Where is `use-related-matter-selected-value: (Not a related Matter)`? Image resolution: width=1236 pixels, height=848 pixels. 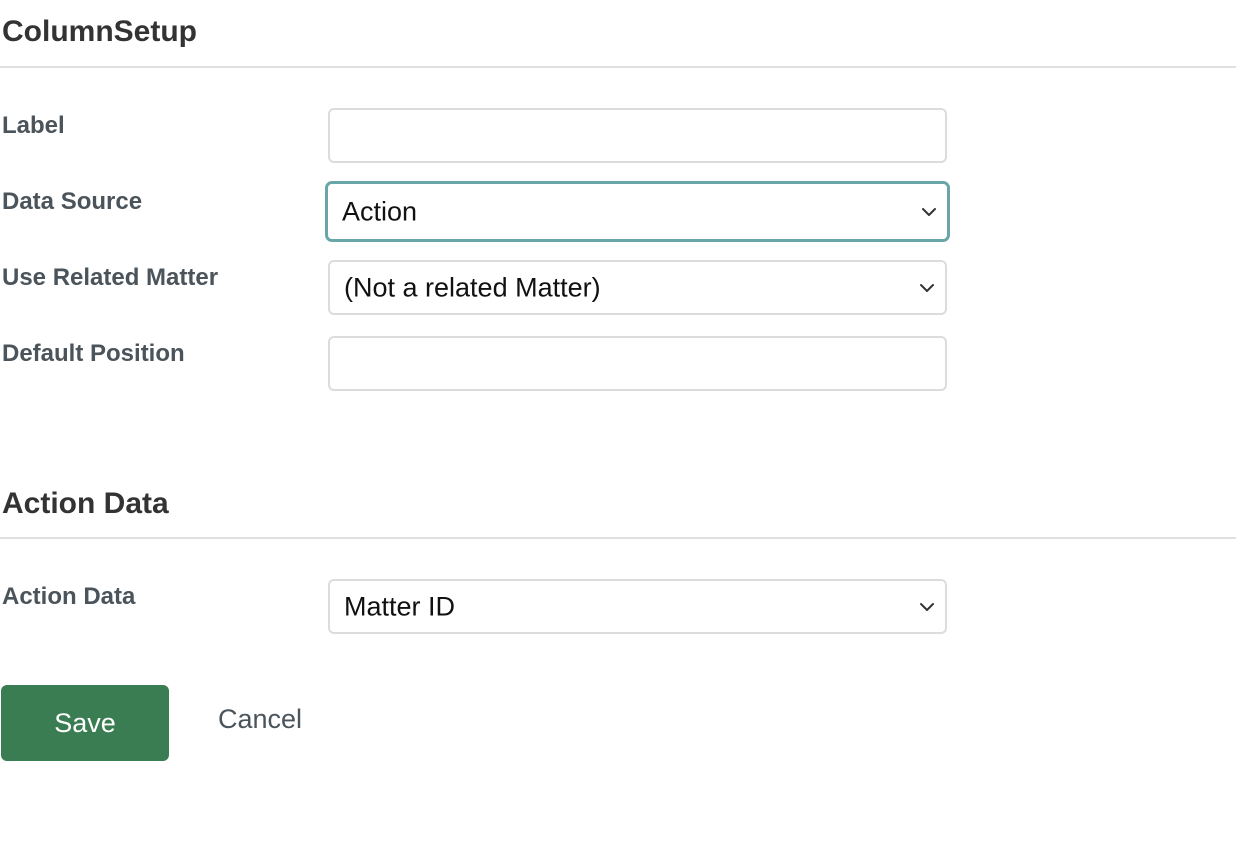
use-related-matter-selected-value: (Not a related Matter) is located at coordinates (472, 287).